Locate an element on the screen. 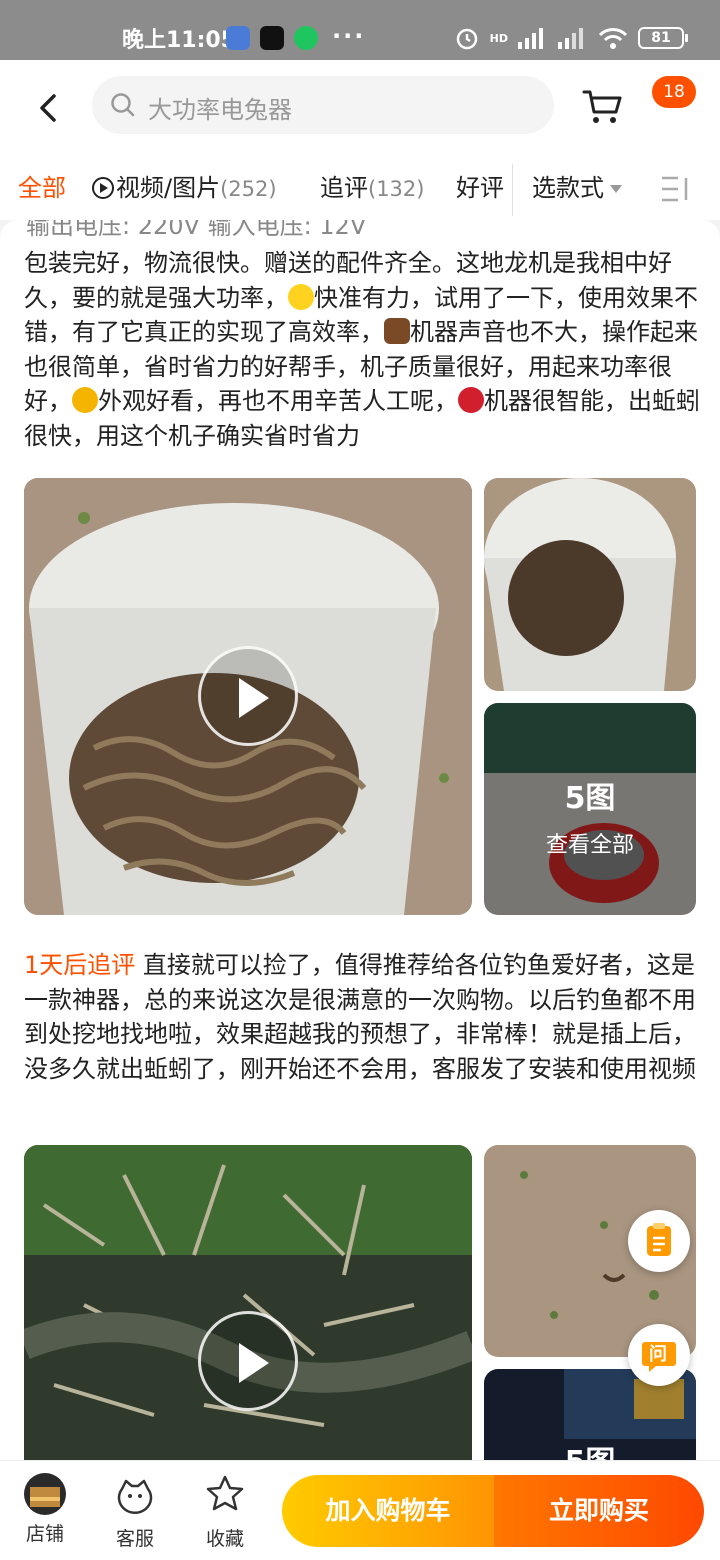 This screenshot has height=1560, width=720. tab-count: (132) is located at coordinates (396, 189).